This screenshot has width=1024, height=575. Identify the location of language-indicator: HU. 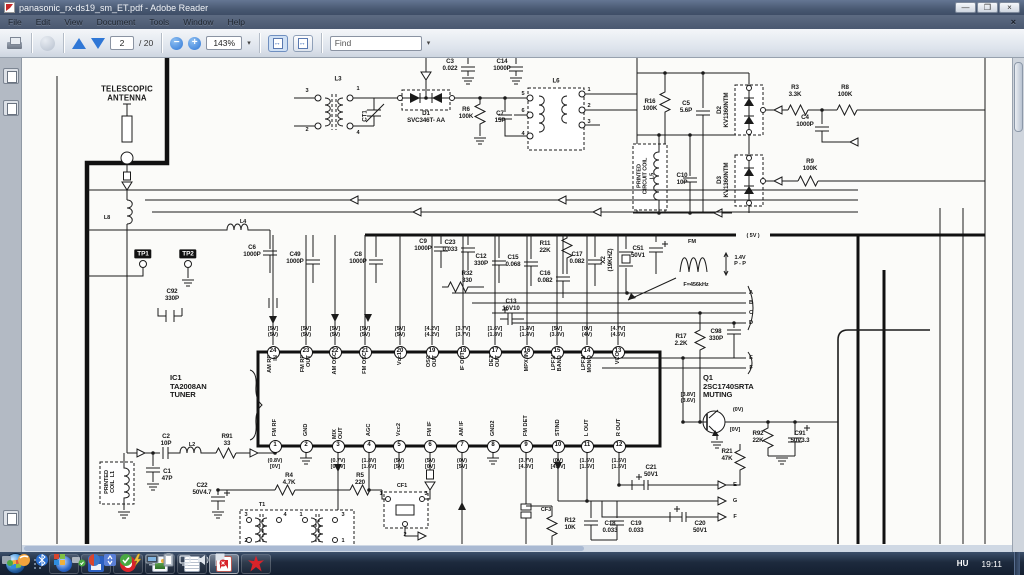
(963, 563).